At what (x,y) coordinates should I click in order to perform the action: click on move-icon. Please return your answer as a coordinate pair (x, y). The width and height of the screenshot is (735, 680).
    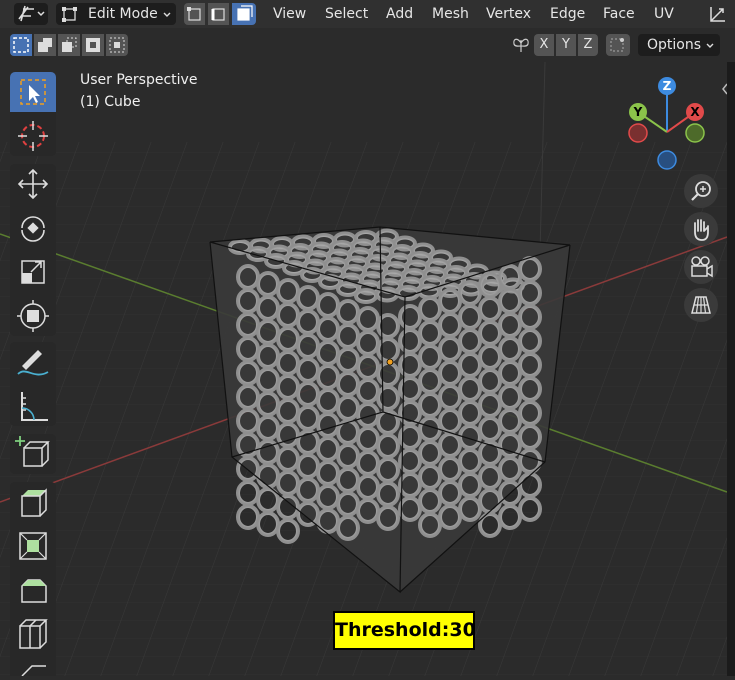
    Looking at the image, I should click on (33, 184).